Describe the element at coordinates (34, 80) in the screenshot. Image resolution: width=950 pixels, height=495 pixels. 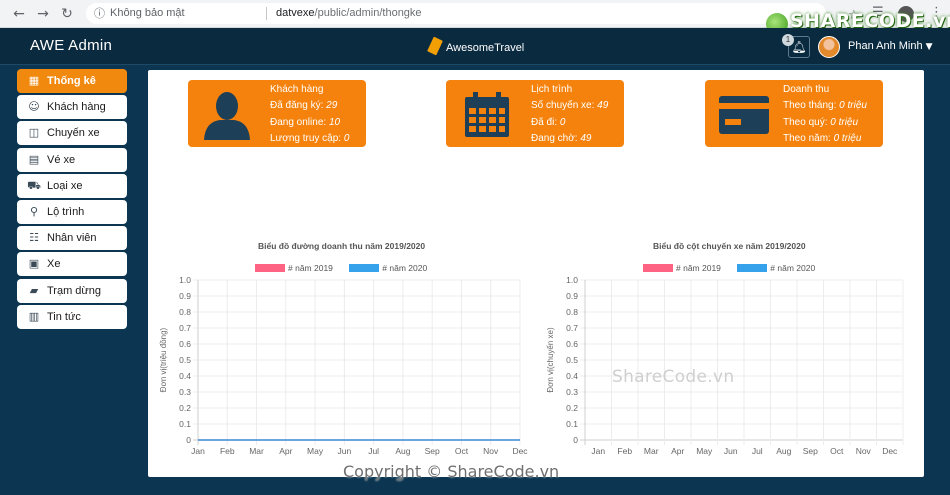
I see `chart-icon: ▦` at that location.